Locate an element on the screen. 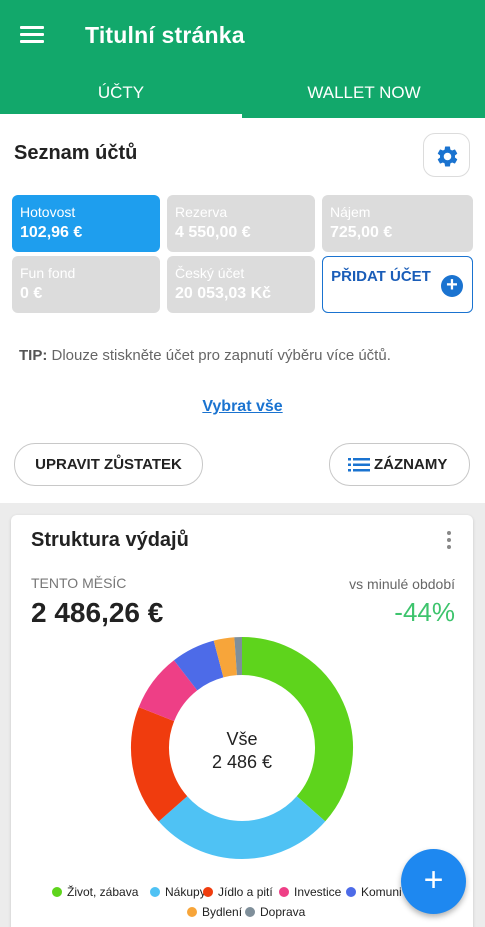  account-balance: 102,96 € is located at coordinates (51, 232).